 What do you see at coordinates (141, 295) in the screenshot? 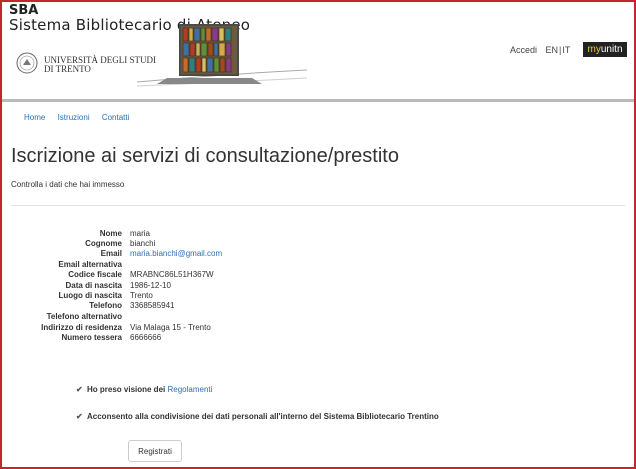
I see `field-value: Trento` at bounding box center [141, 295].